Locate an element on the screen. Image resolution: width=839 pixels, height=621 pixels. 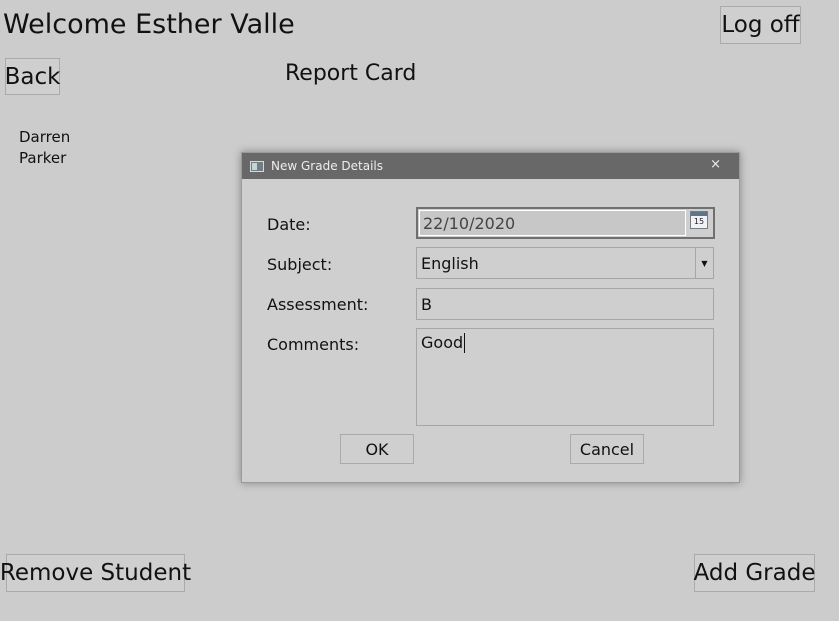
back-button: Back is located at coordinates (32, 76).